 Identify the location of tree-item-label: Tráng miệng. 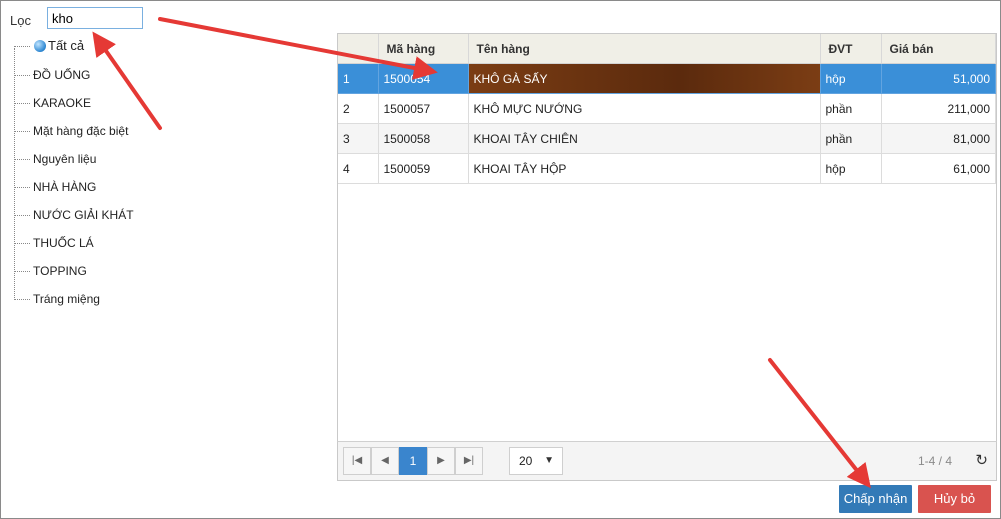
(66, 299).